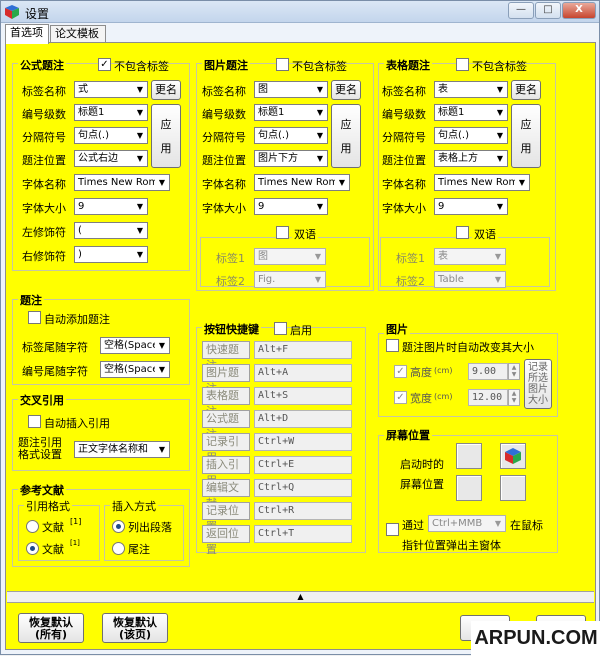  Describe the element at coordinates (300, 597) in the screenshot. I see `panel-splitter: ▲` at that location.